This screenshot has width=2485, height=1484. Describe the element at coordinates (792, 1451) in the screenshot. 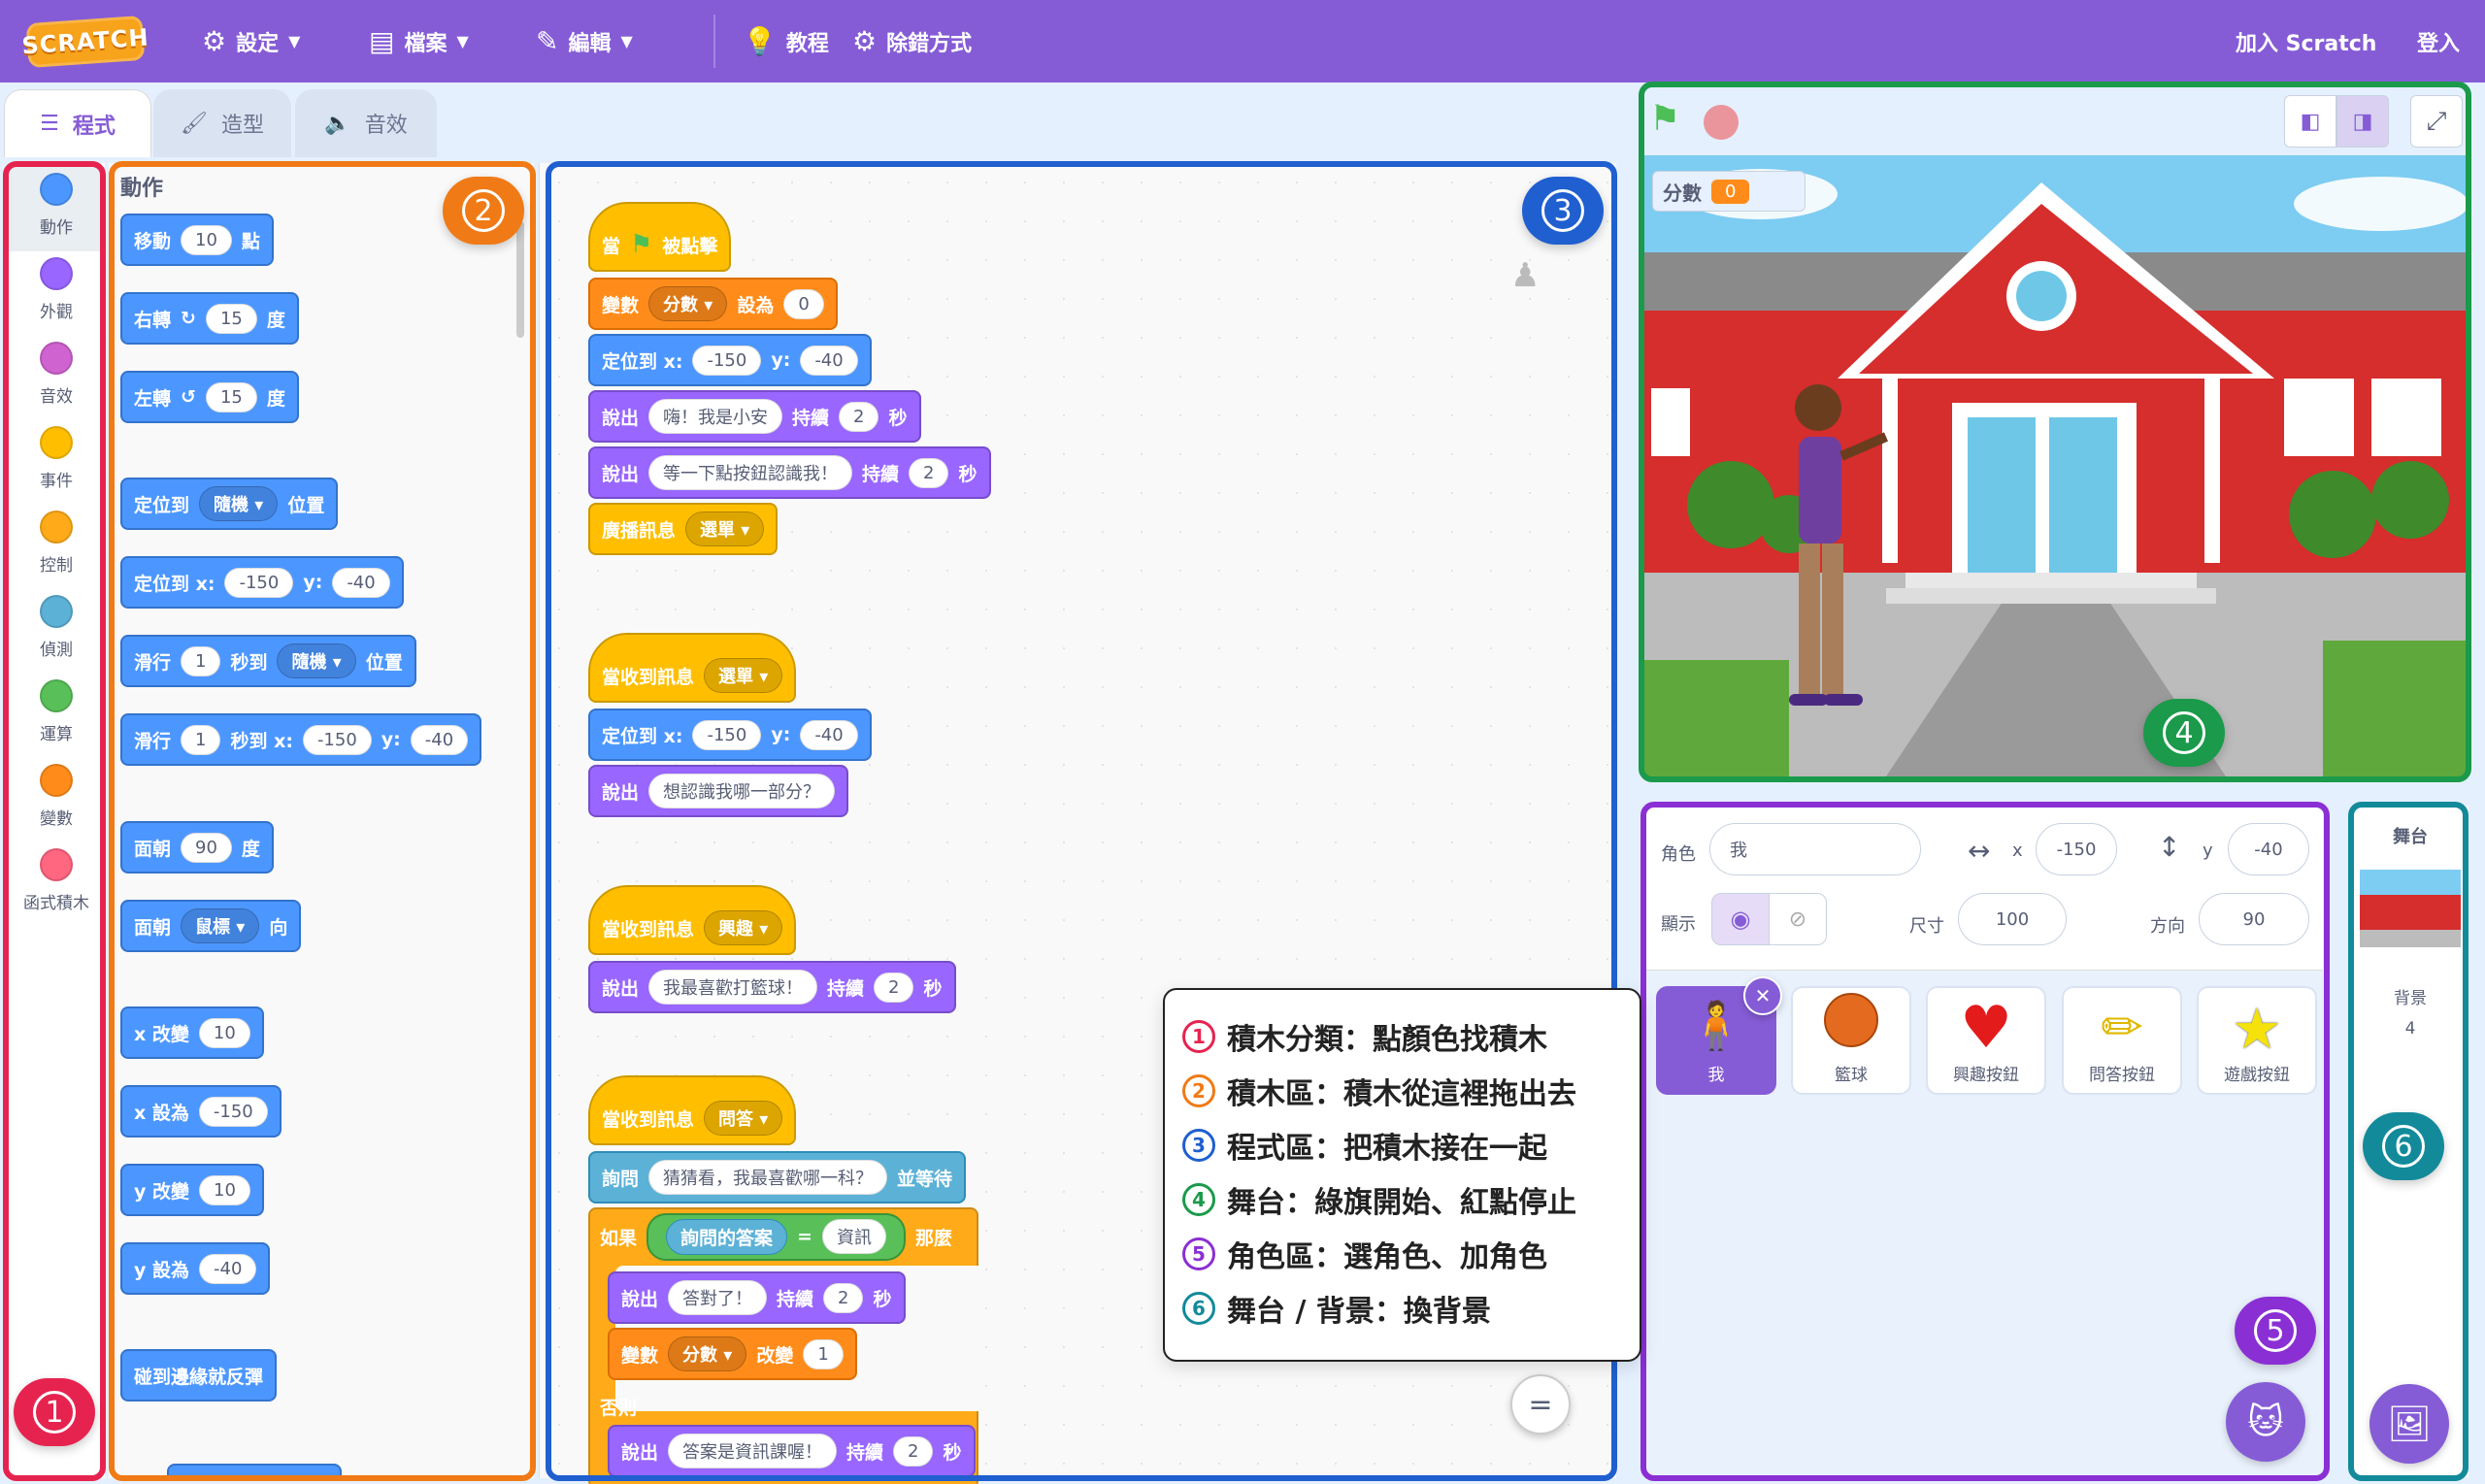

I see `block-say-for-secs: 說出 答案是資訊課喔！ 持續 2 秒` at that location.